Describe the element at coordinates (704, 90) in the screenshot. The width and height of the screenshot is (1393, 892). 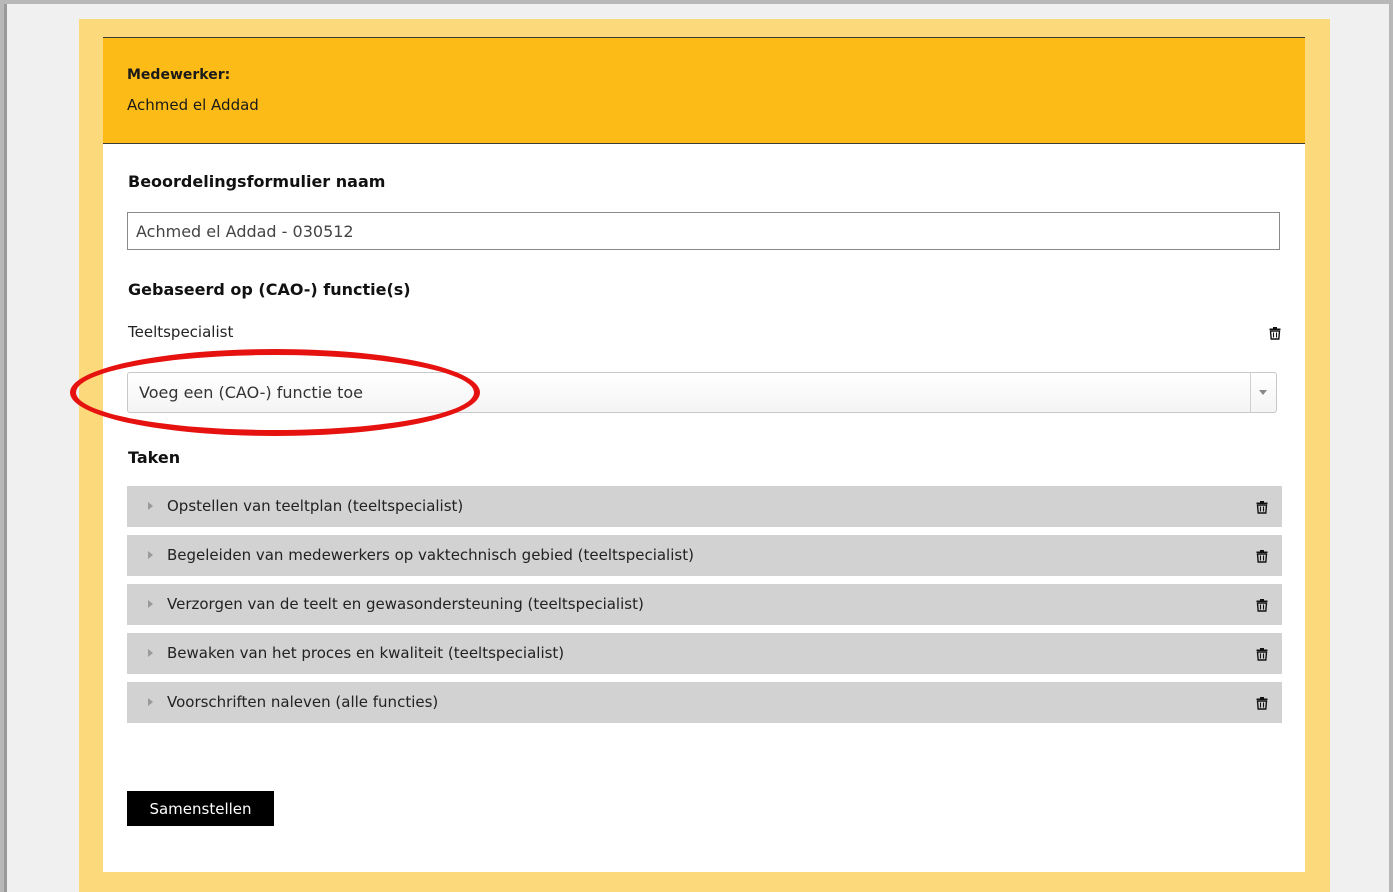
I see `employee-header: Medewerker: Achmed el Addad` at that location.